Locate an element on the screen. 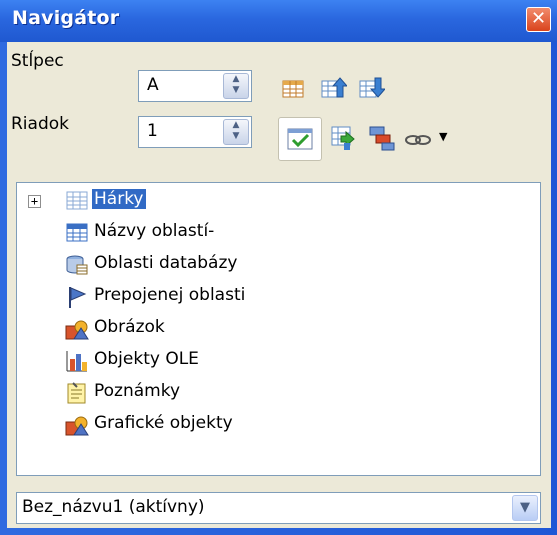 This screenshot has height=535, width=557. document-select-value: Bez_názvu1 (aktívny) is located at coordinates (113, 507).